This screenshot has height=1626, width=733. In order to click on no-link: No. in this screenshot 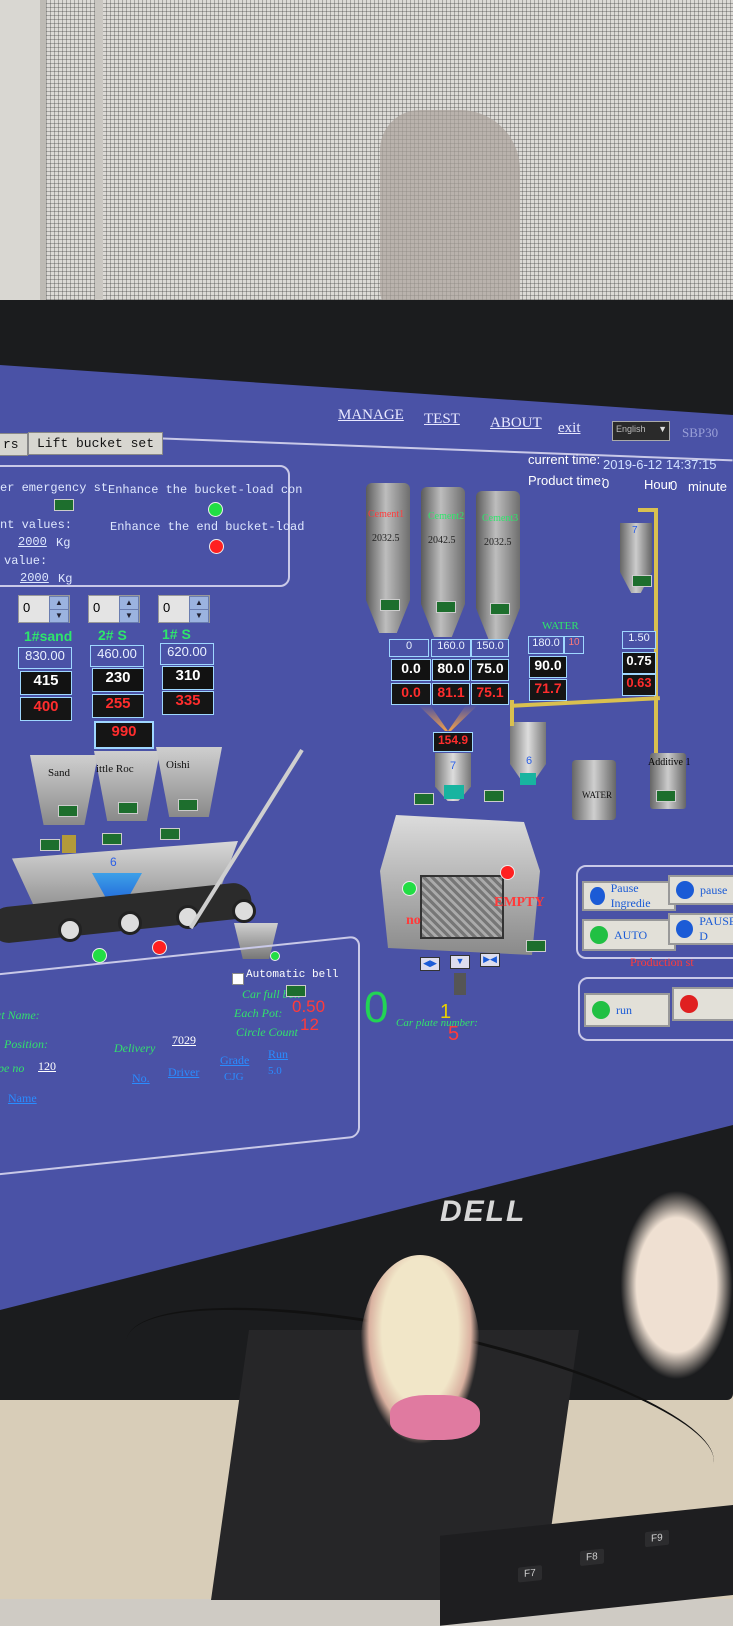, I will do `click(141, 1078)`.